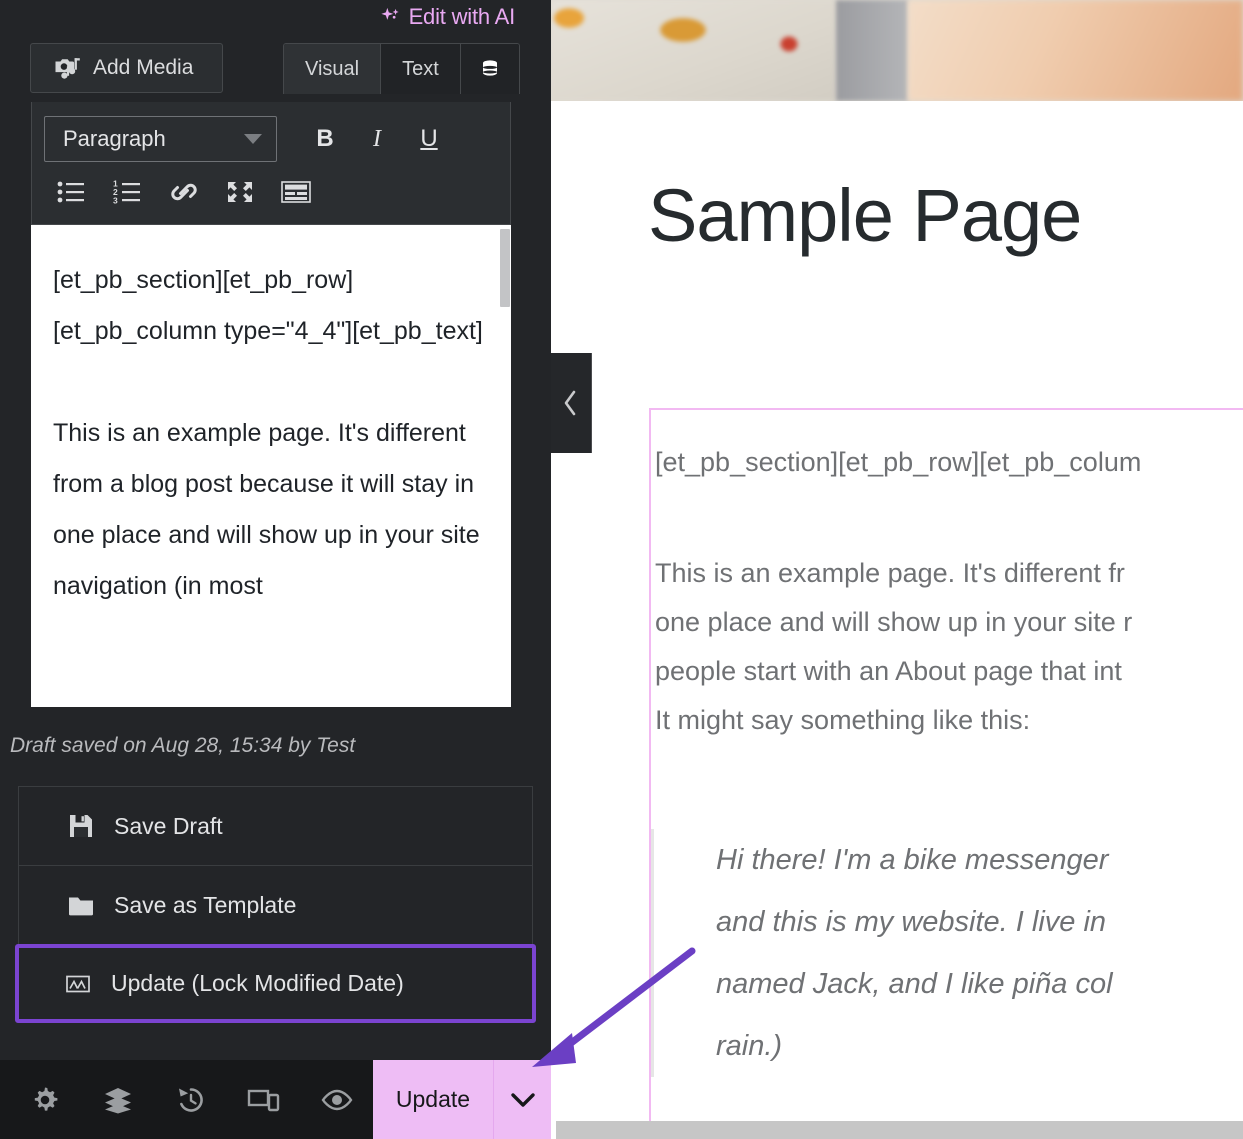 This screenshot has height=1139, width=1243. I want to click on paragraph-format-value: Paragraph, so click(114, 138).